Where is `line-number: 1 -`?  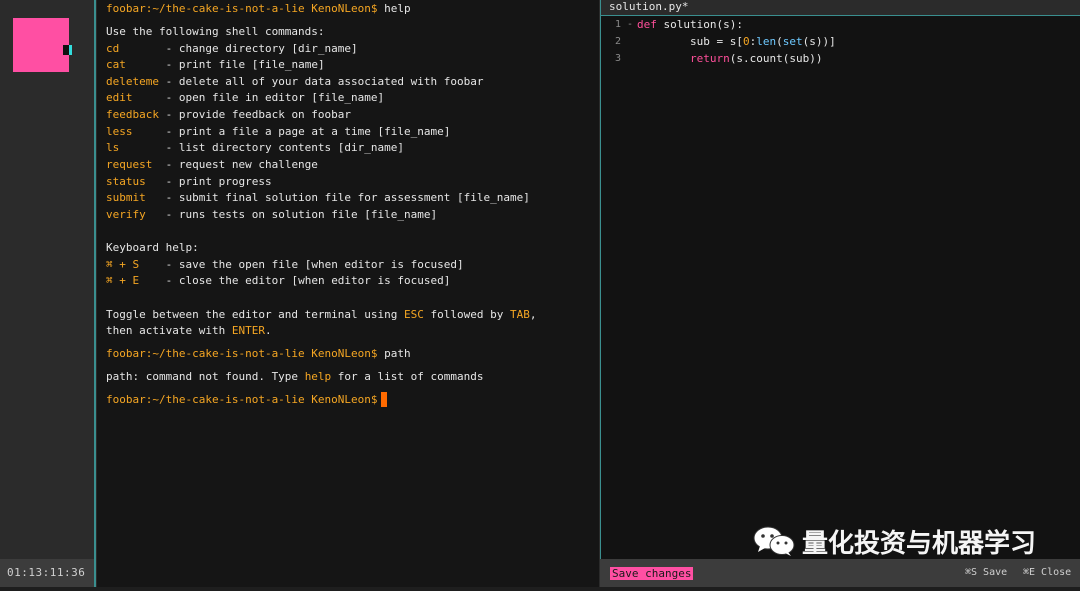 line-number: 1 - is located at coordinates (624, 24).